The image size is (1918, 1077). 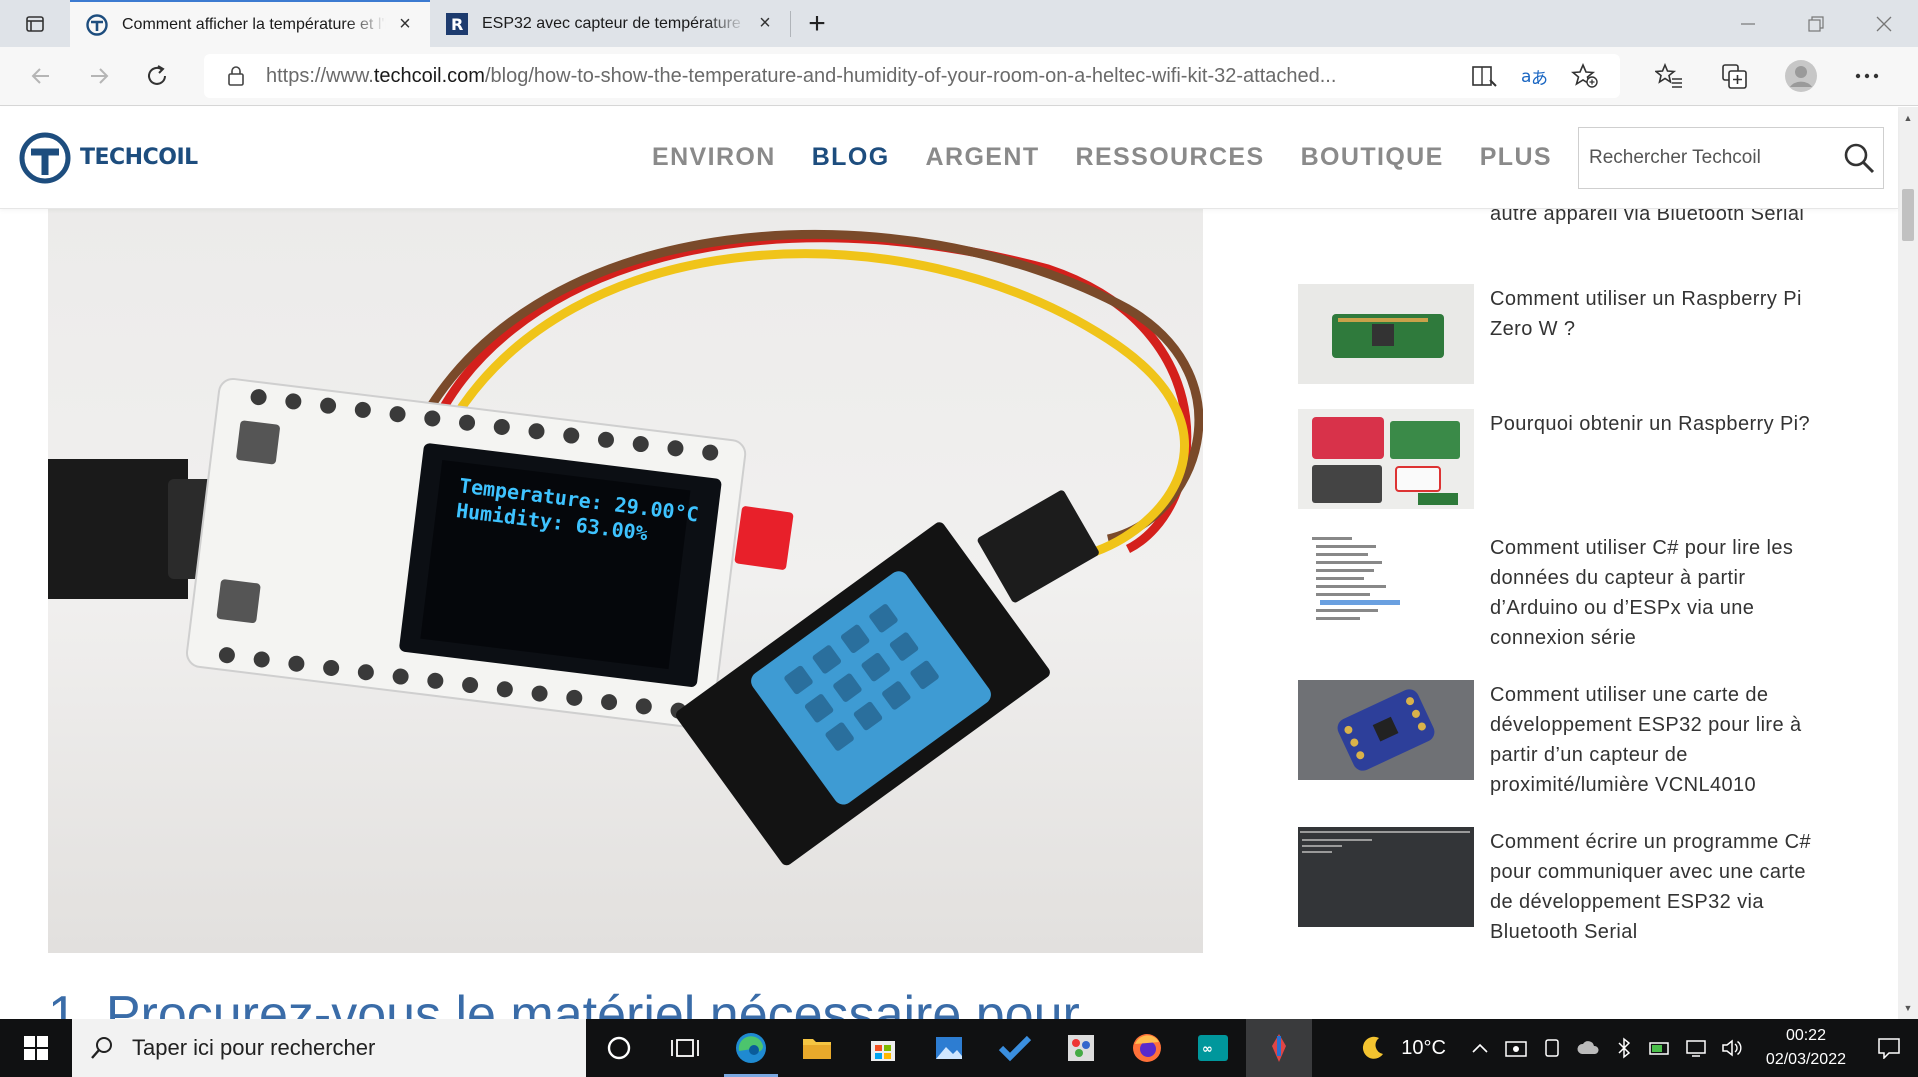 What do you see at coordinates (1372, 157) in the screenshot?
I see `nav-boutique: BOUTIQUE` at bounding box center [1372, 157].